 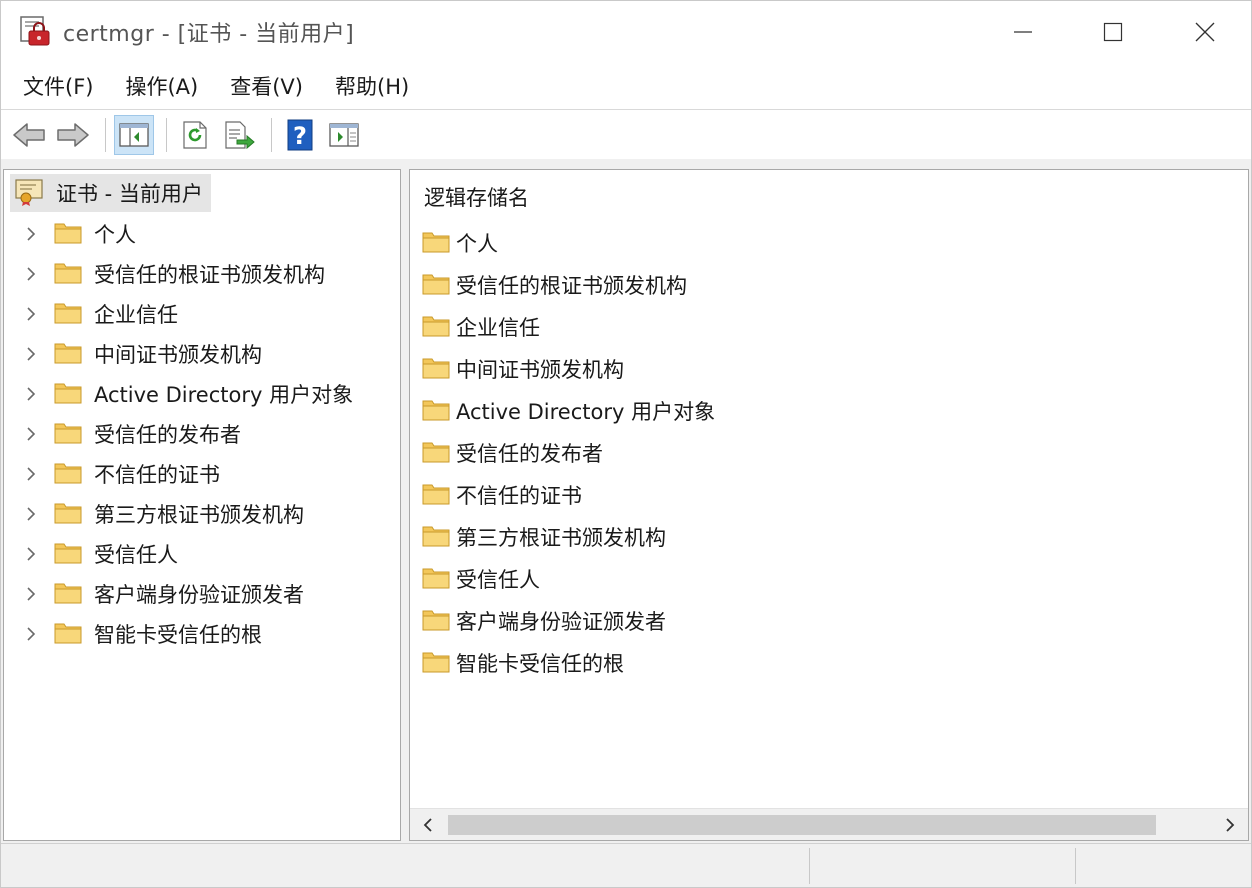 I want to click on refresh-icon, so click(x=195, y=134).